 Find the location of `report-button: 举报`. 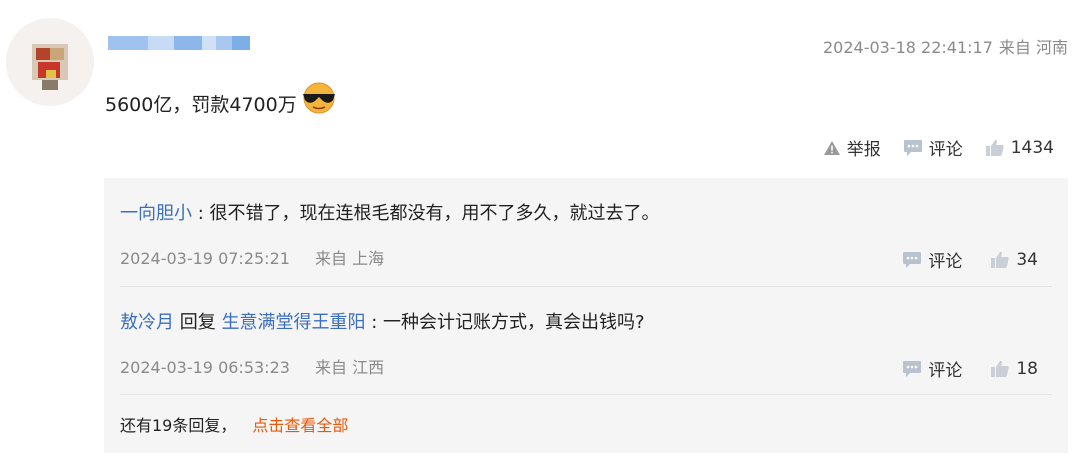

report-button: 举报 is located at coordinates (852, 147).